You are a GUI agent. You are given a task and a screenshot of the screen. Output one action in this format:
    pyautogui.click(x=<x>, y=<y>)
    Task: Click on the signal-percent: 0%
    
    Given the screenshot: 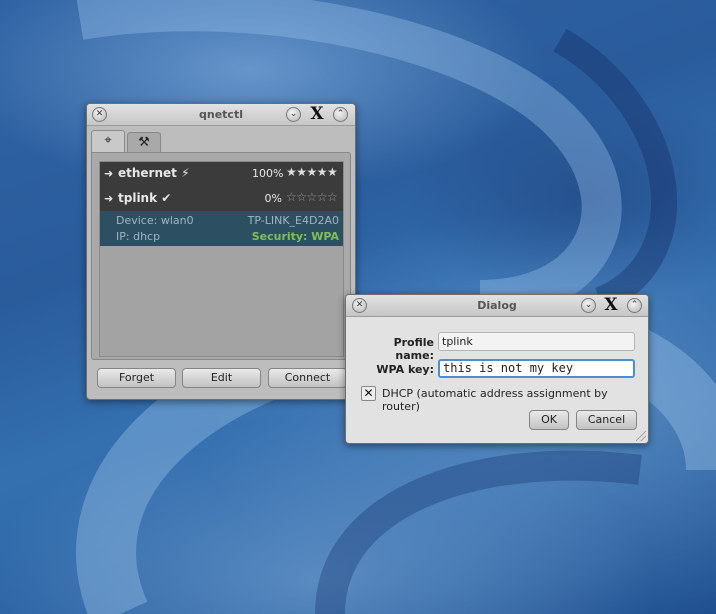 What is the action you would take?
    pyautogui.click(x=273, y=198)
    